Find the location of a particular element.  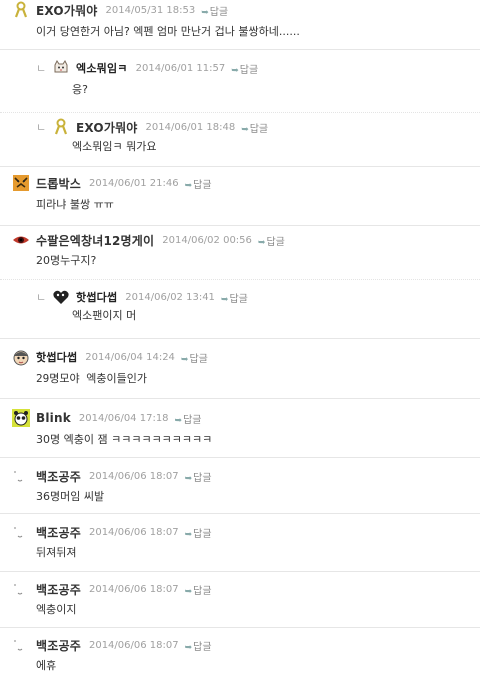

comment-item: 핫썹다썹 2014/06/04 14:24 ➥답글 29명모야 엑충이들인가 is located at coordinates (240, 369).